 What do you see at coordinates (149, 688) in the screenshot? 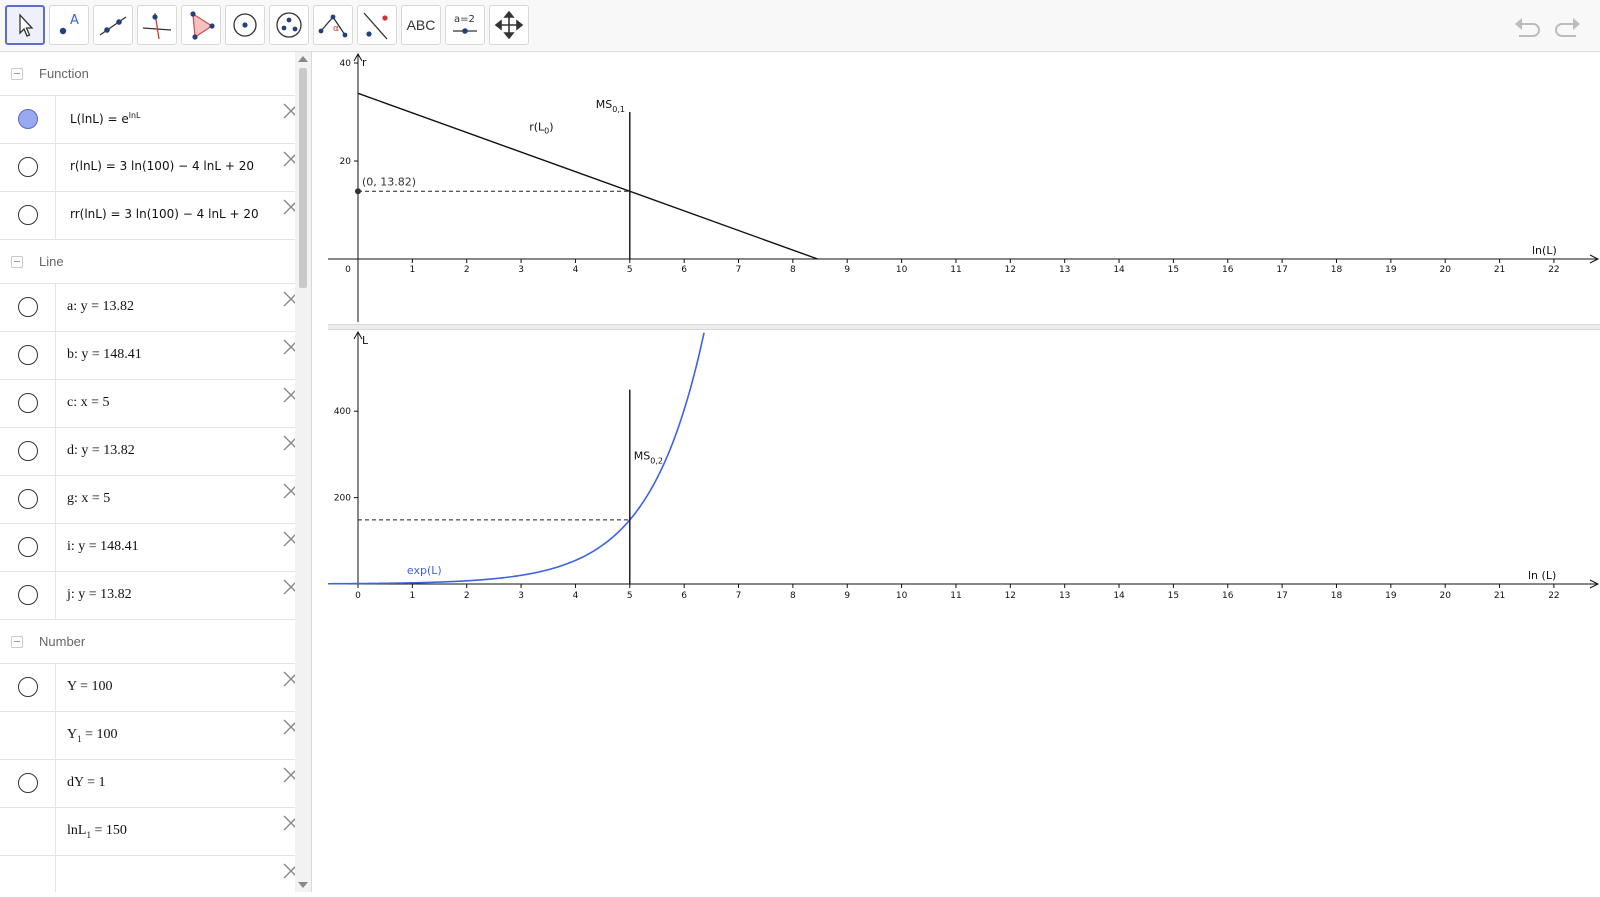
I see `algebra-row: Y = 100` at bounding box center [149, 688].